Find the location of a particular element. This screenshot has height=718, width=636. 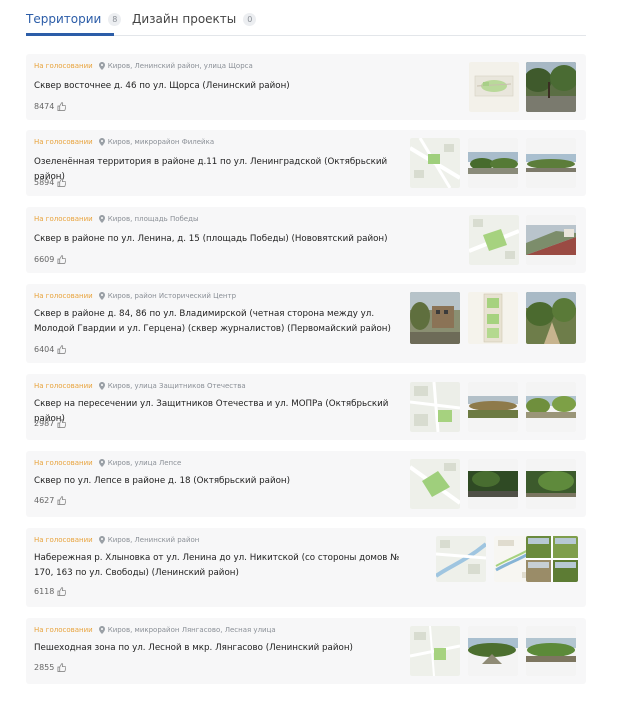

likes-count: 8474 is located at coordinates (44, 106).